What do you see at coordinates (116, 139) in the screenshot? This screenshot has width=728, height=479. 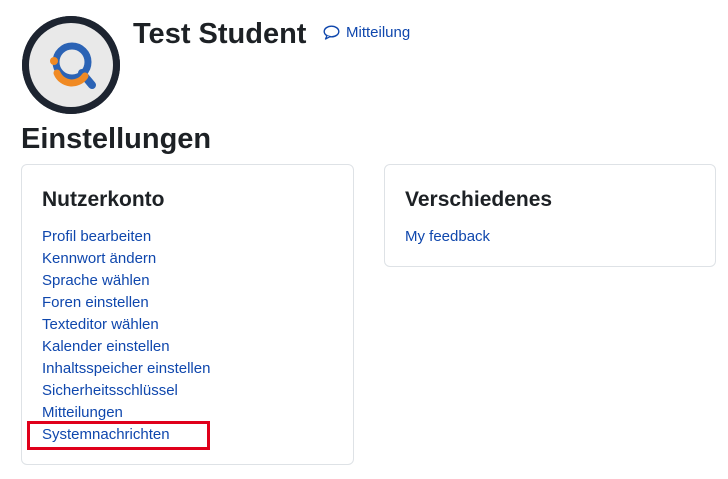 I see `page-title: Einstellungen` at bounding box center [116, 139].